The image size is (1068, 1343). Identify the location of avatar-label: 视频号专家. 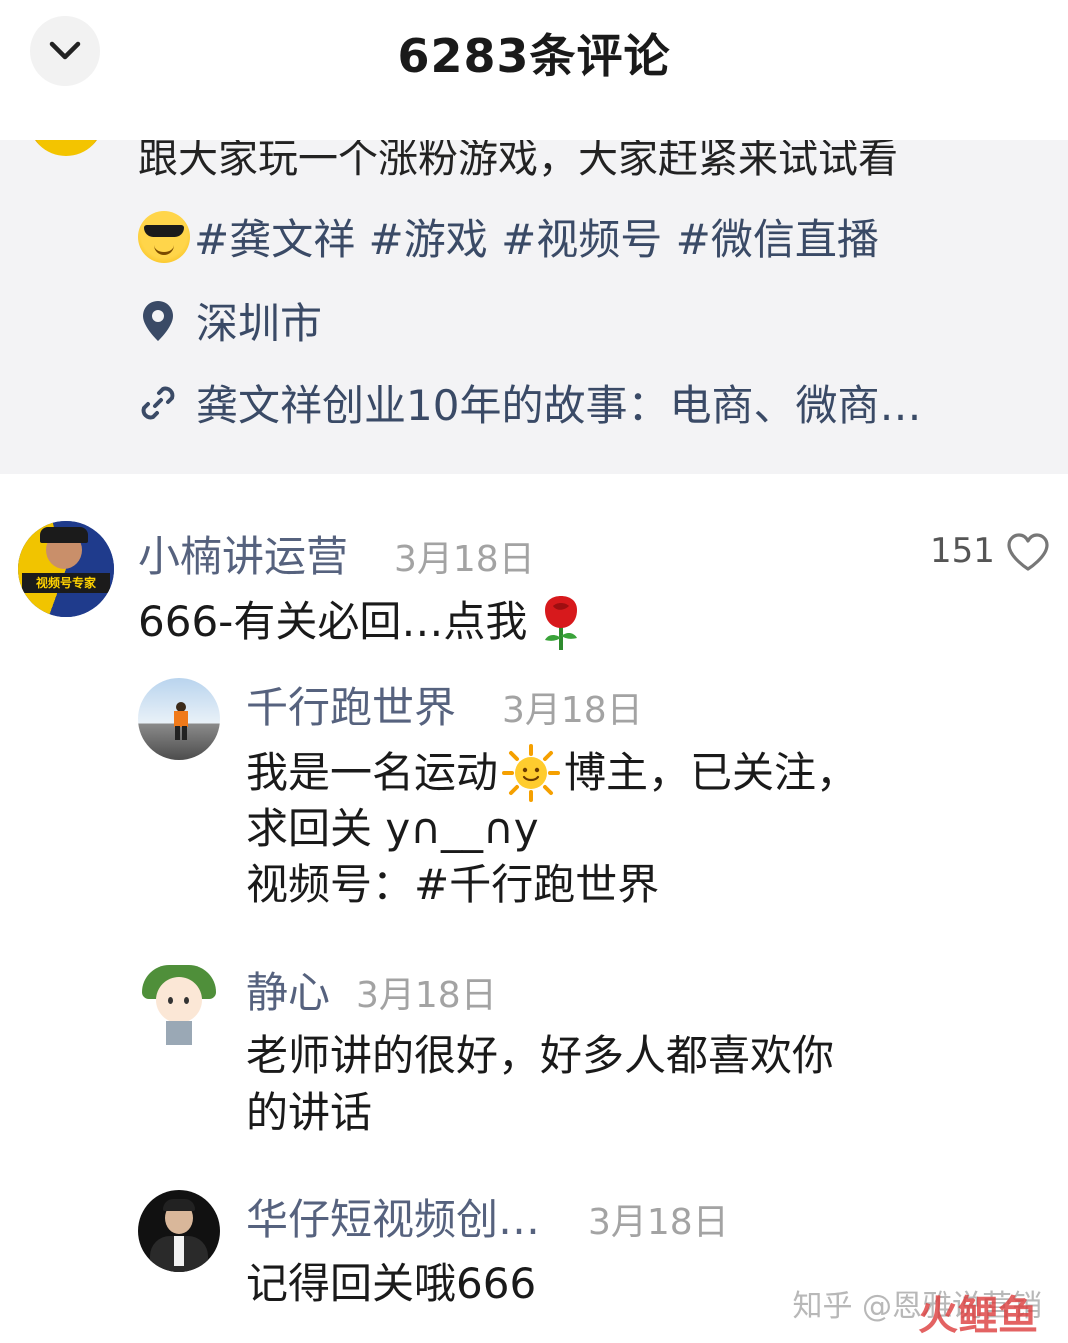
(66, 583).